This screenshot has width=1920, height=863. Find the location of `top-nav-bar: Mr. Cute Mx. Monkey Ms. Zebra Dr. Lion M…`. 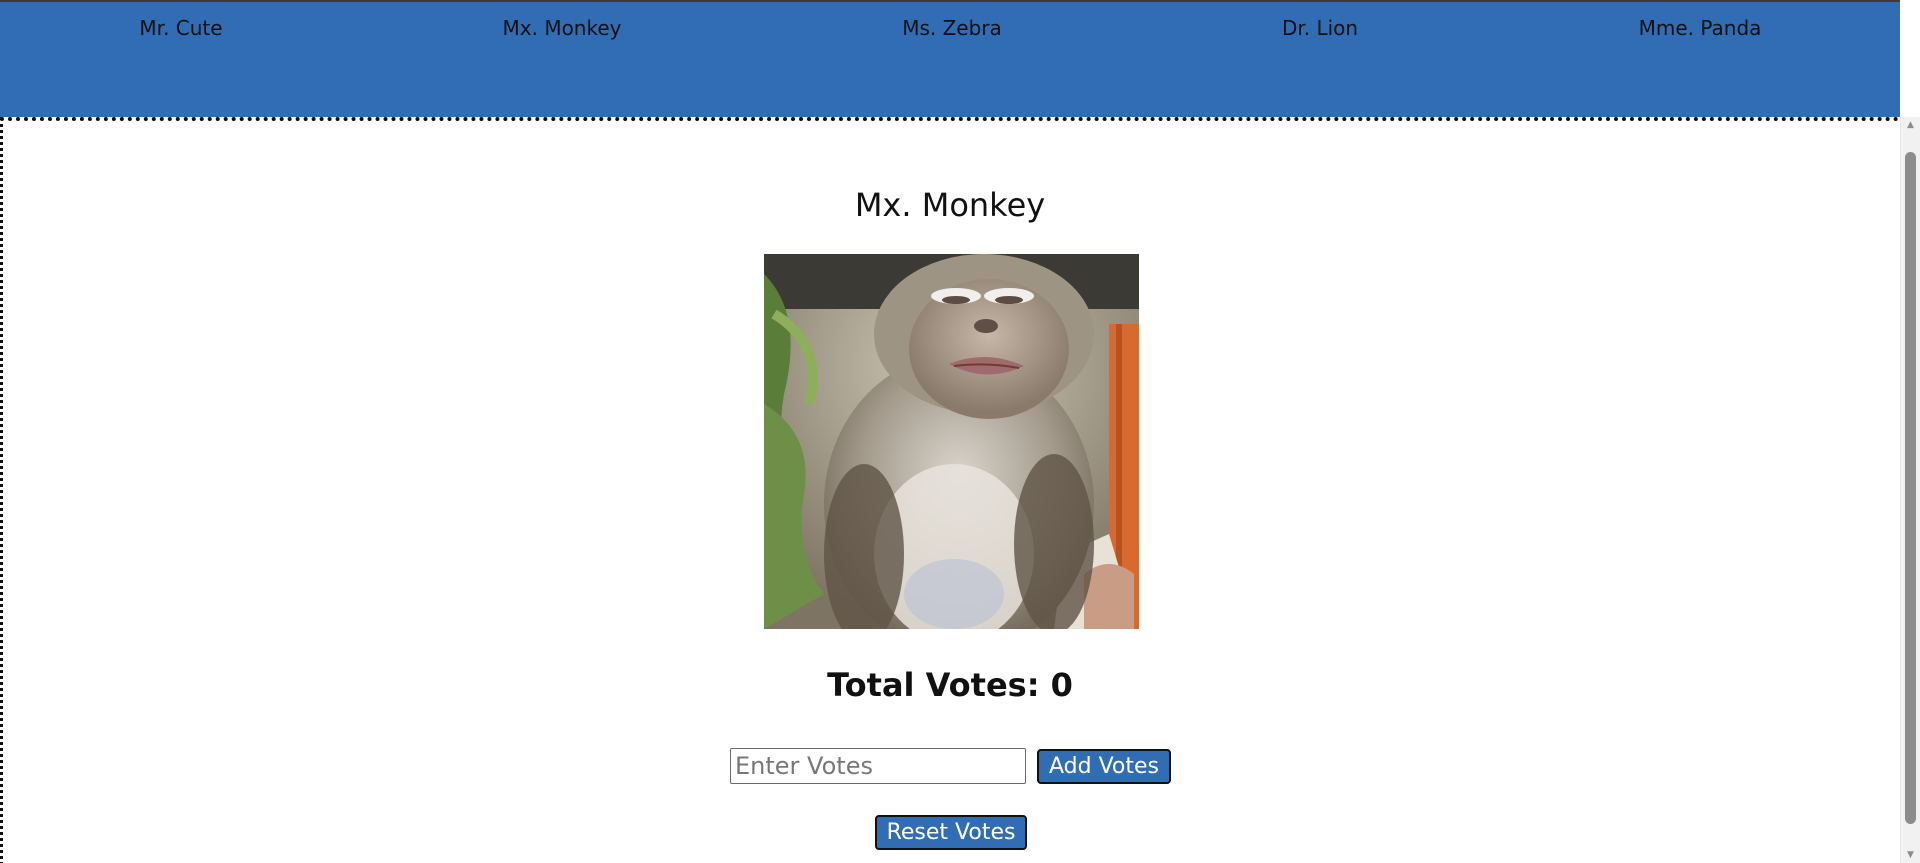

top-nav-bar: Mr. Cute Mx. Monkey Ms. Zebra Dr. Lion M… is located at coordinates (950, 59).